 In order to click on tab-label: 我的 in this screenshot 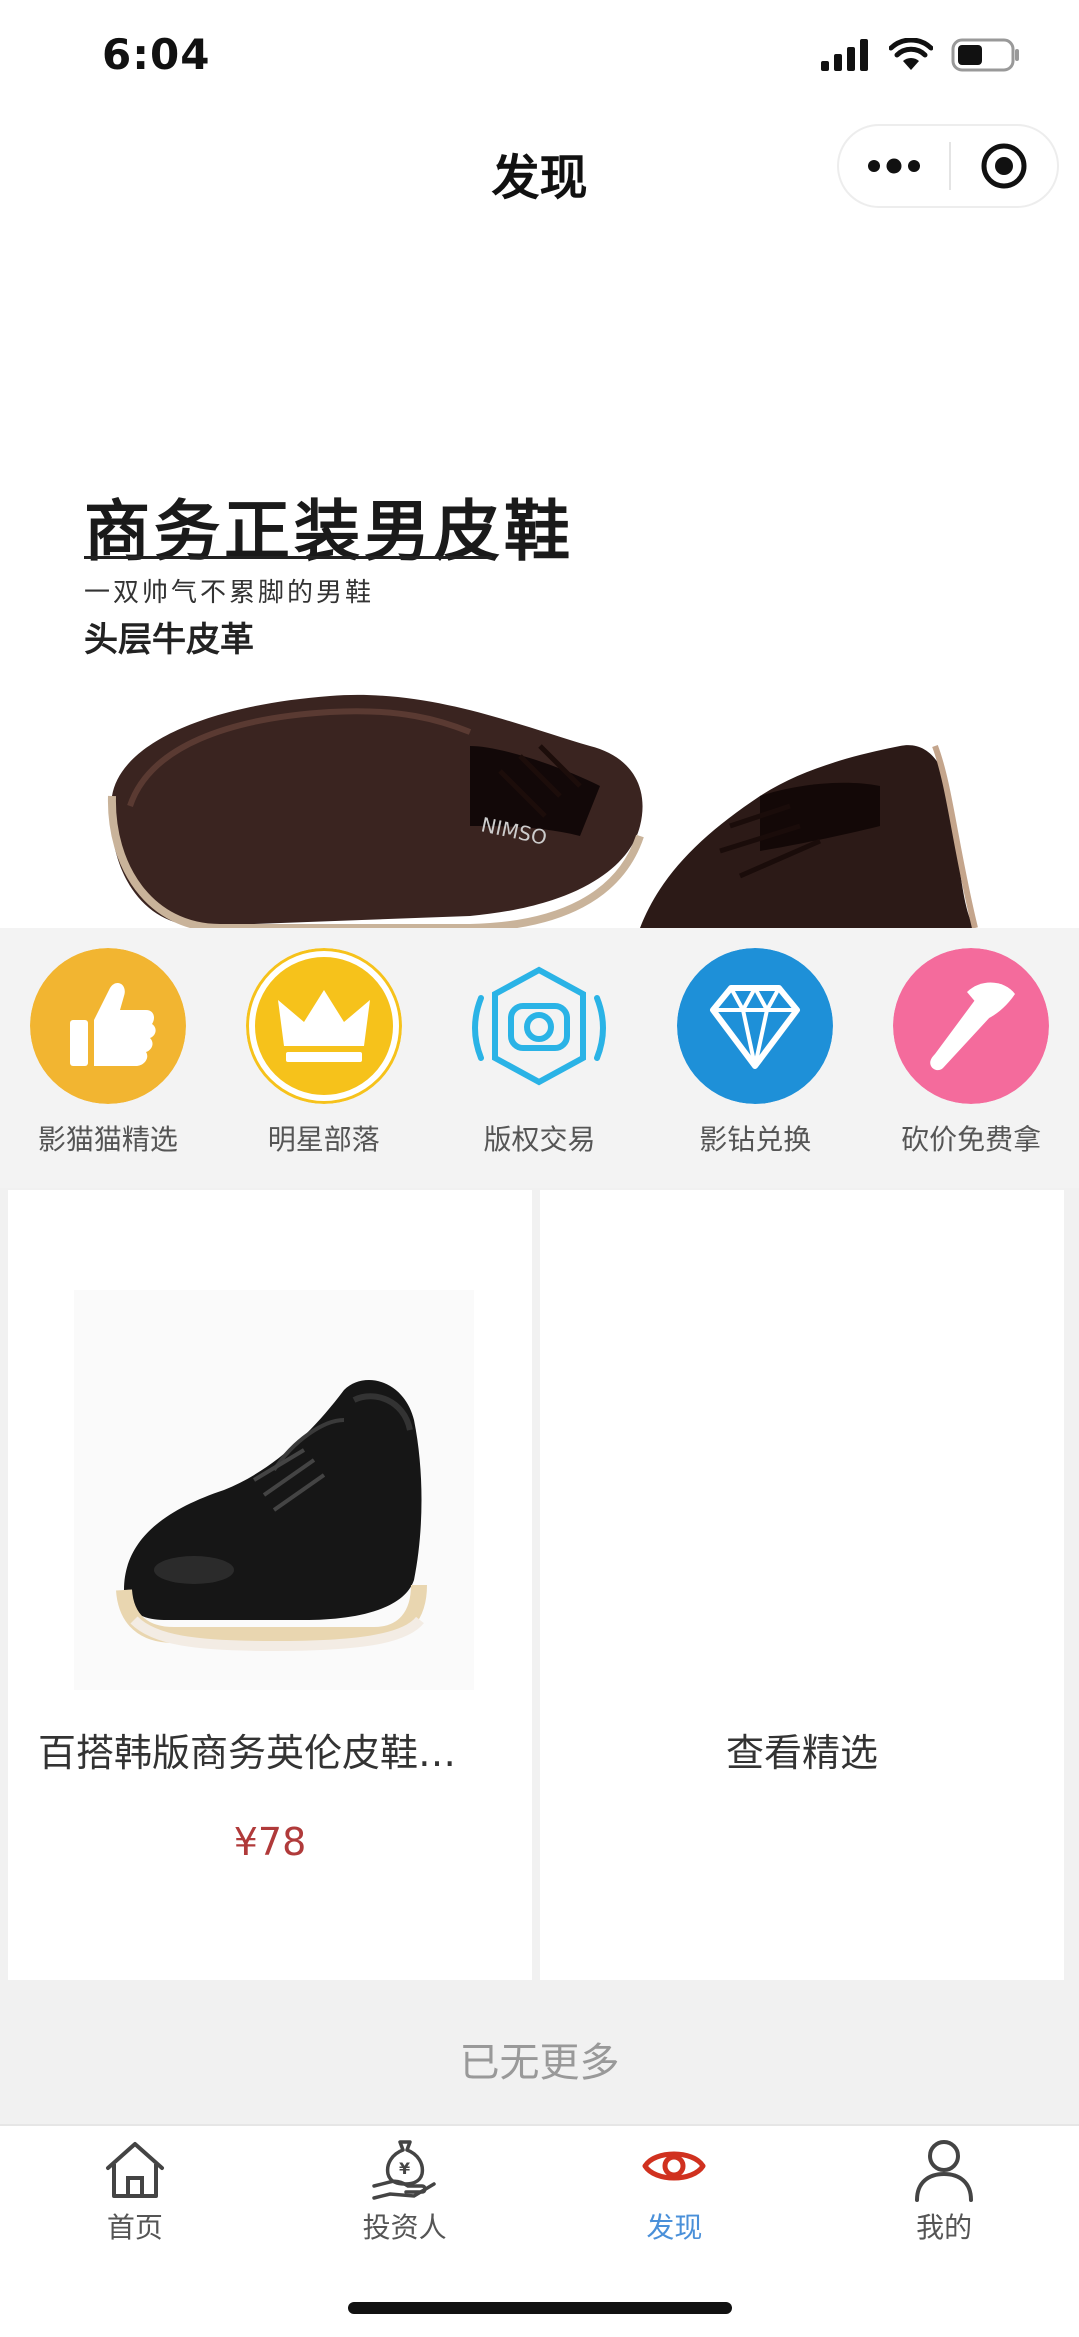, I will do `click(944, 2227)`.